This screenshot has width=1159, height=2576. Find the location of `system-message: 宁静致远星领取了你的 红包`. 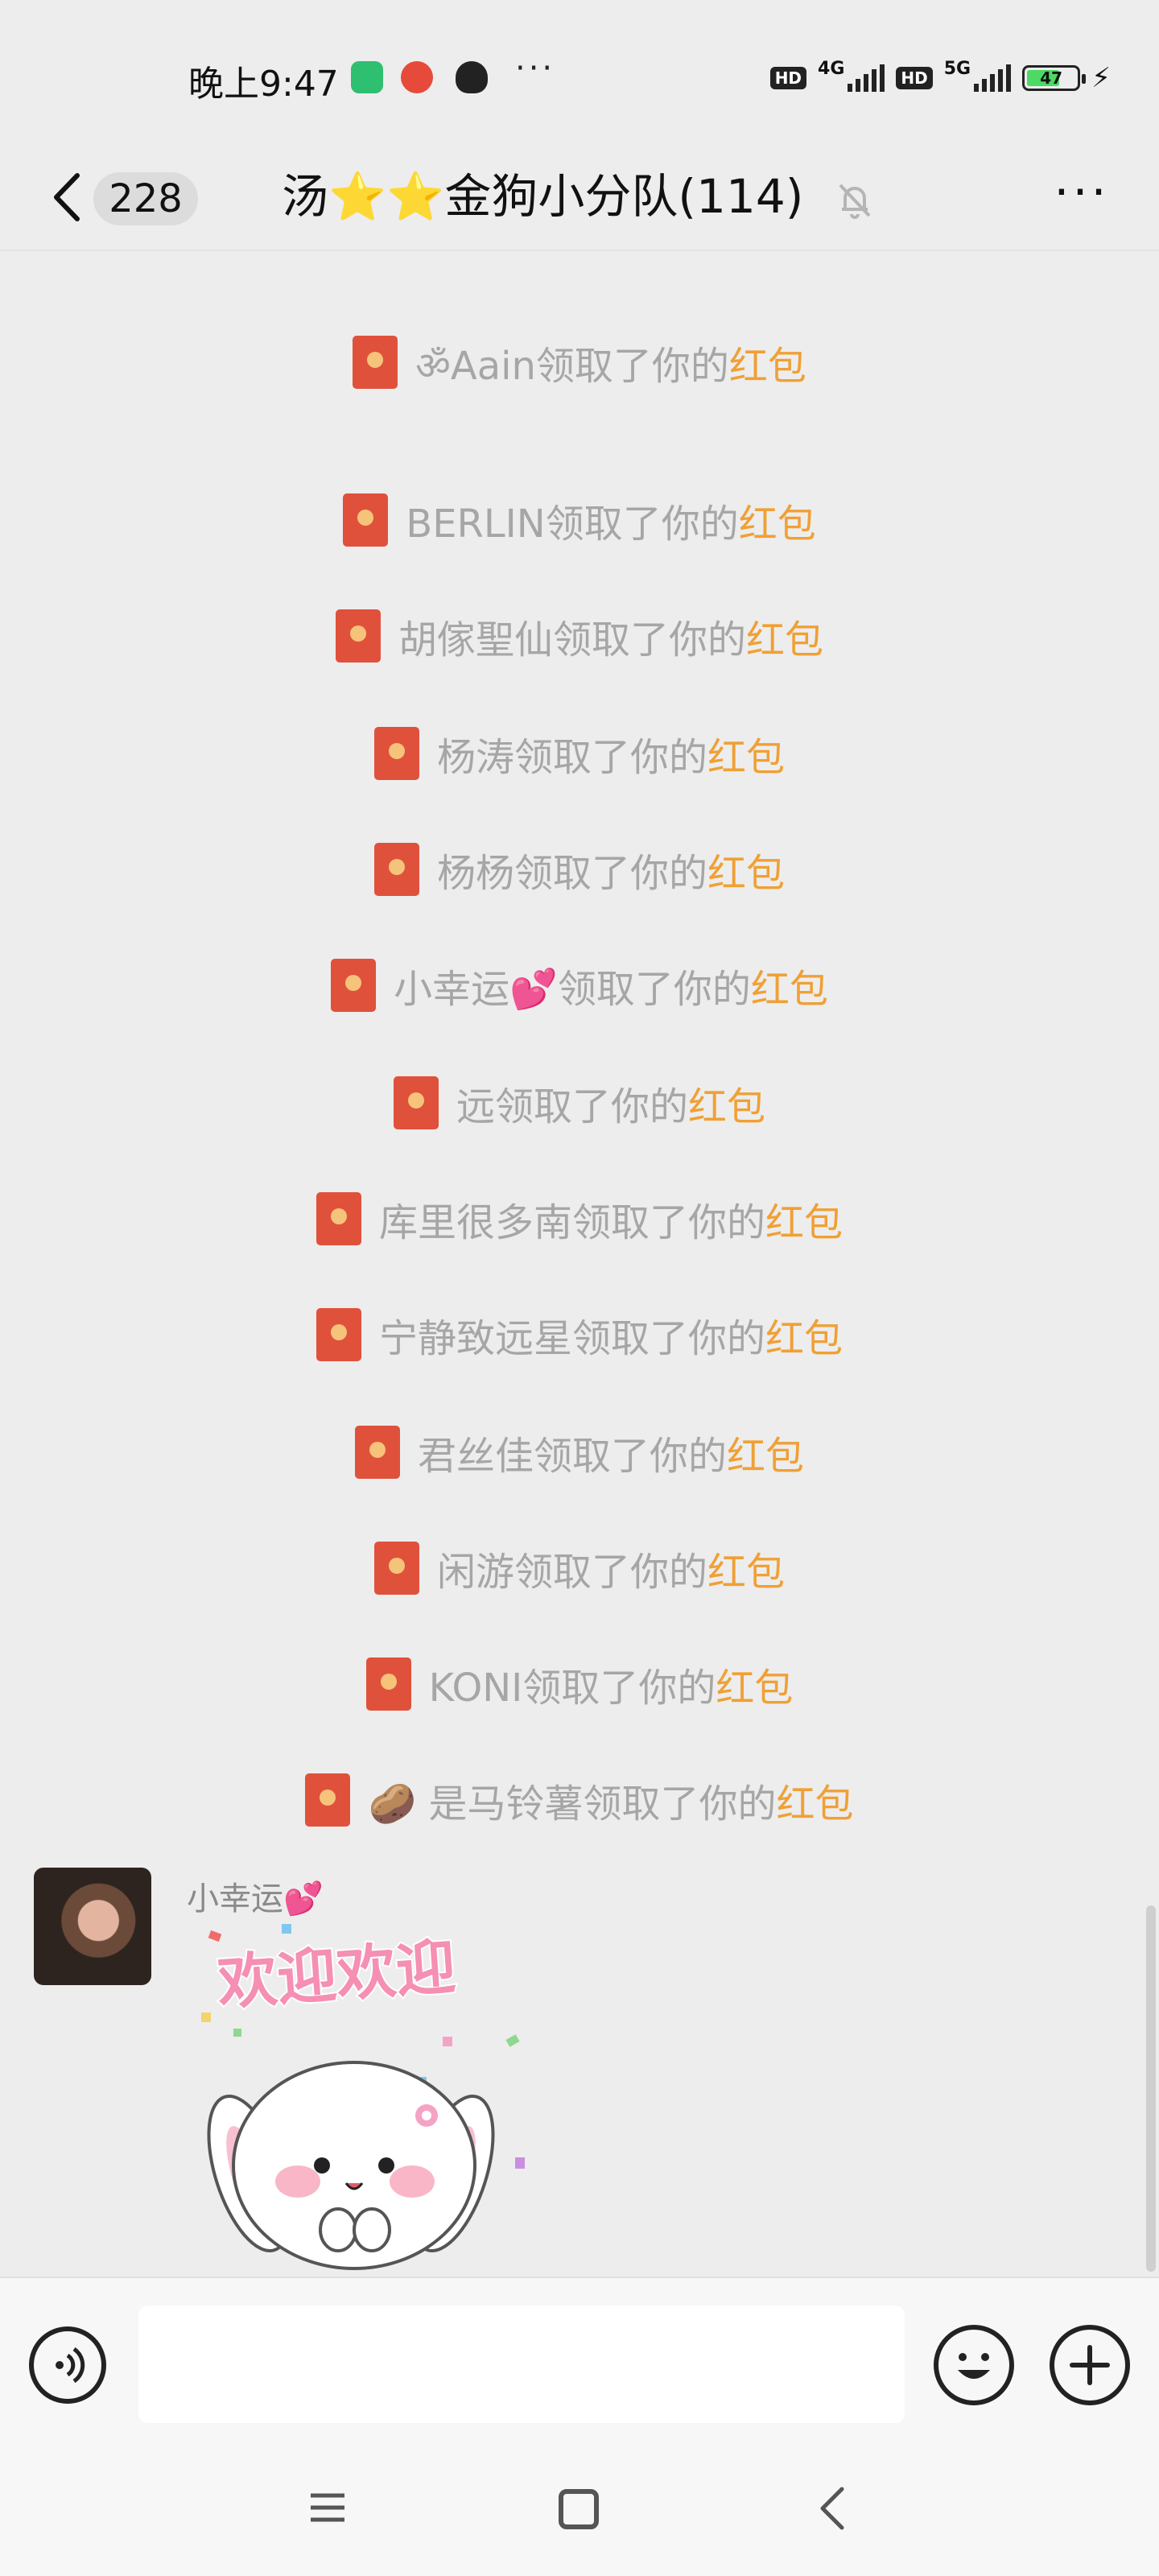

system-message: 宁静致远星领取了你的 红包 is located at coordinates (579, 1334).